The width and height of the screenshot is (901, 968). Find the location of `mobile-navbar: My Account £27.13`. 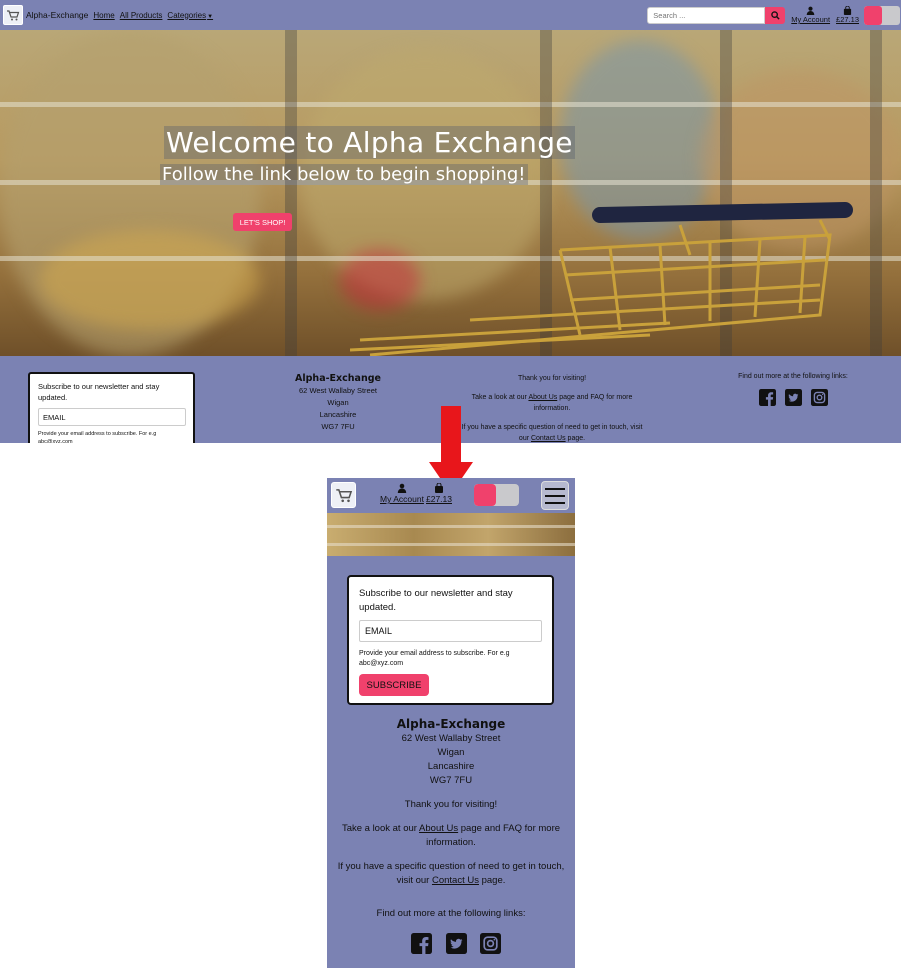

mobile-navbar: My Account £27.13 is located at coordinates (451, 495).